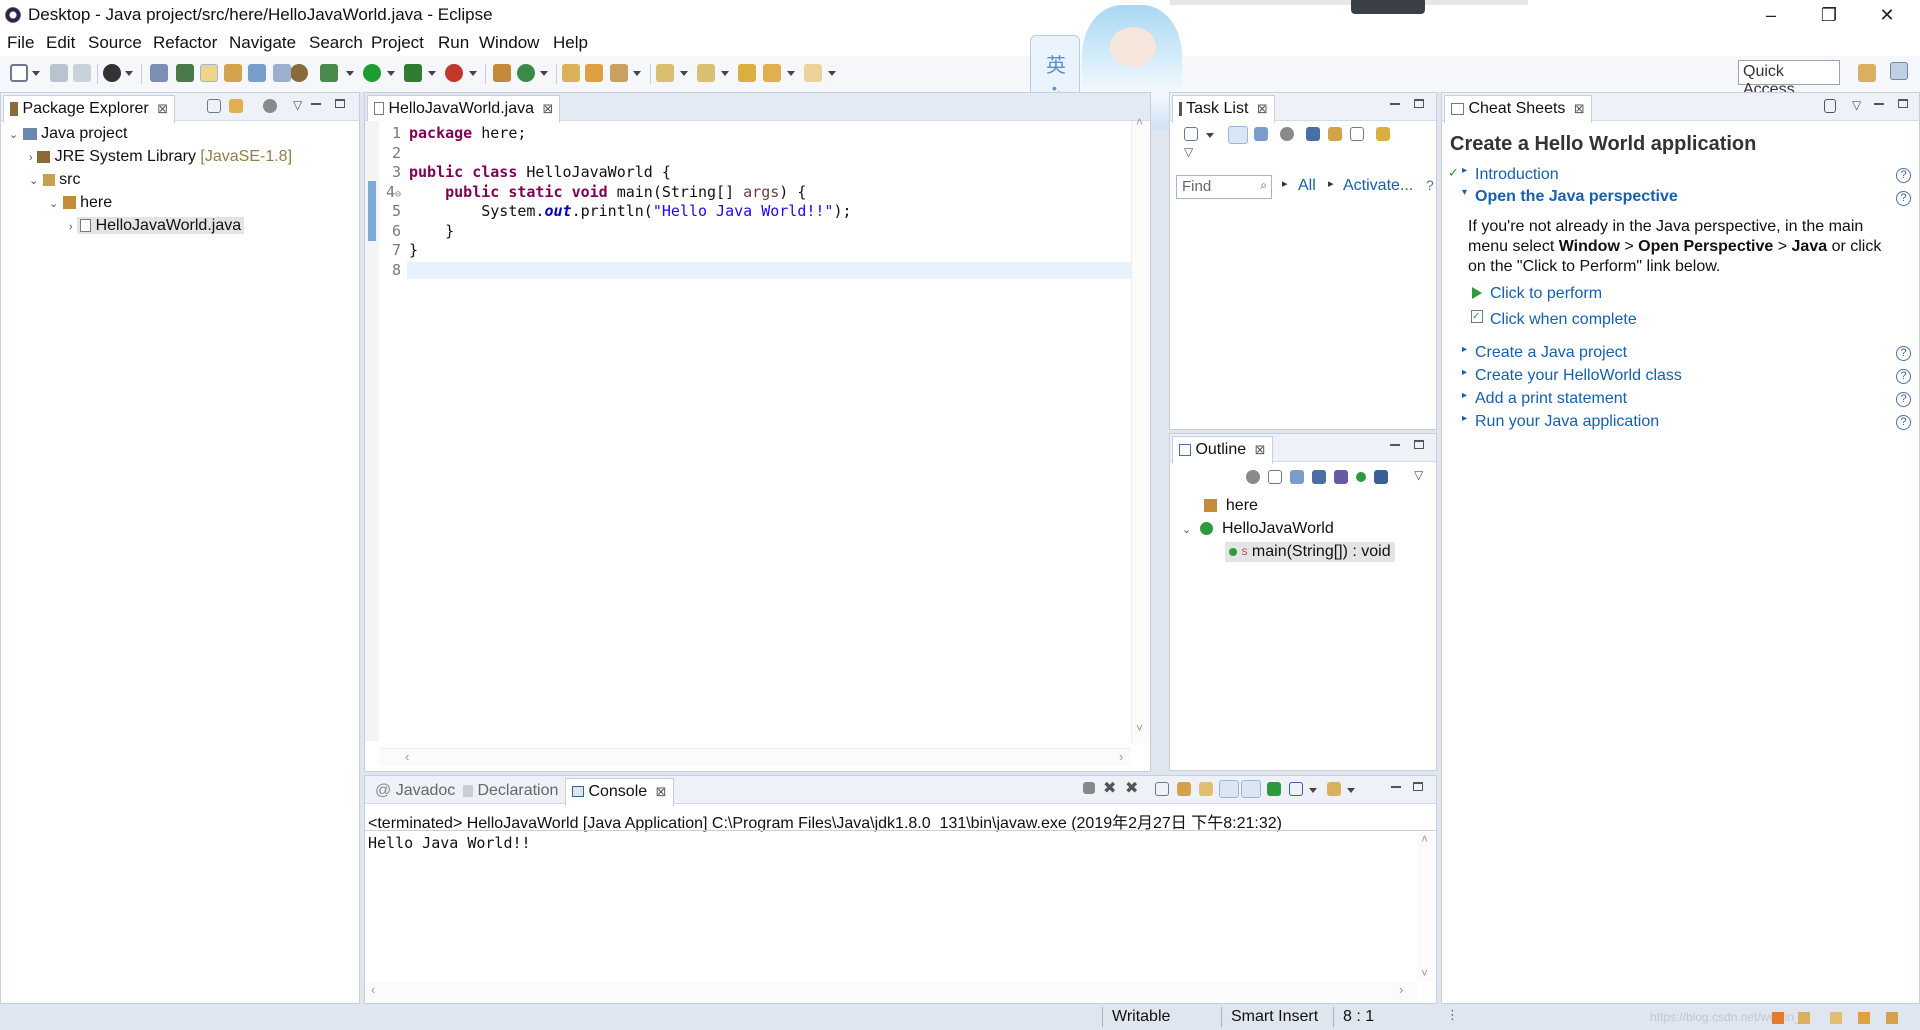  I want to click on hide-nonpublic-icon, so click(1361, 477).